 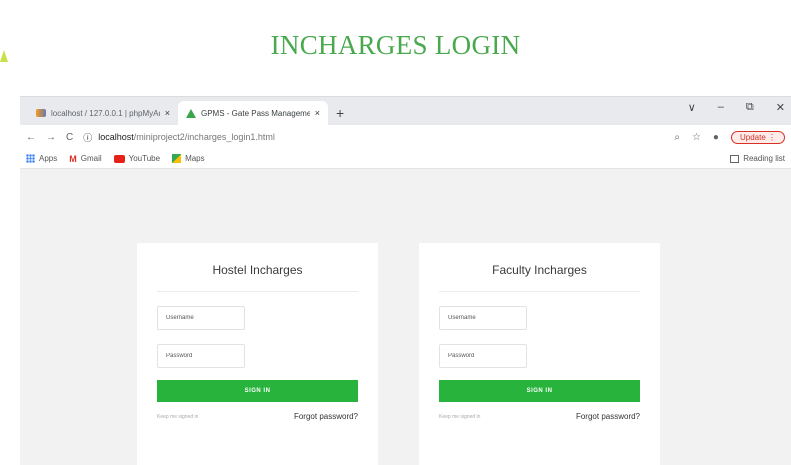 I want to click on bookmark-maps: Maps, so click(x=188, y=158).